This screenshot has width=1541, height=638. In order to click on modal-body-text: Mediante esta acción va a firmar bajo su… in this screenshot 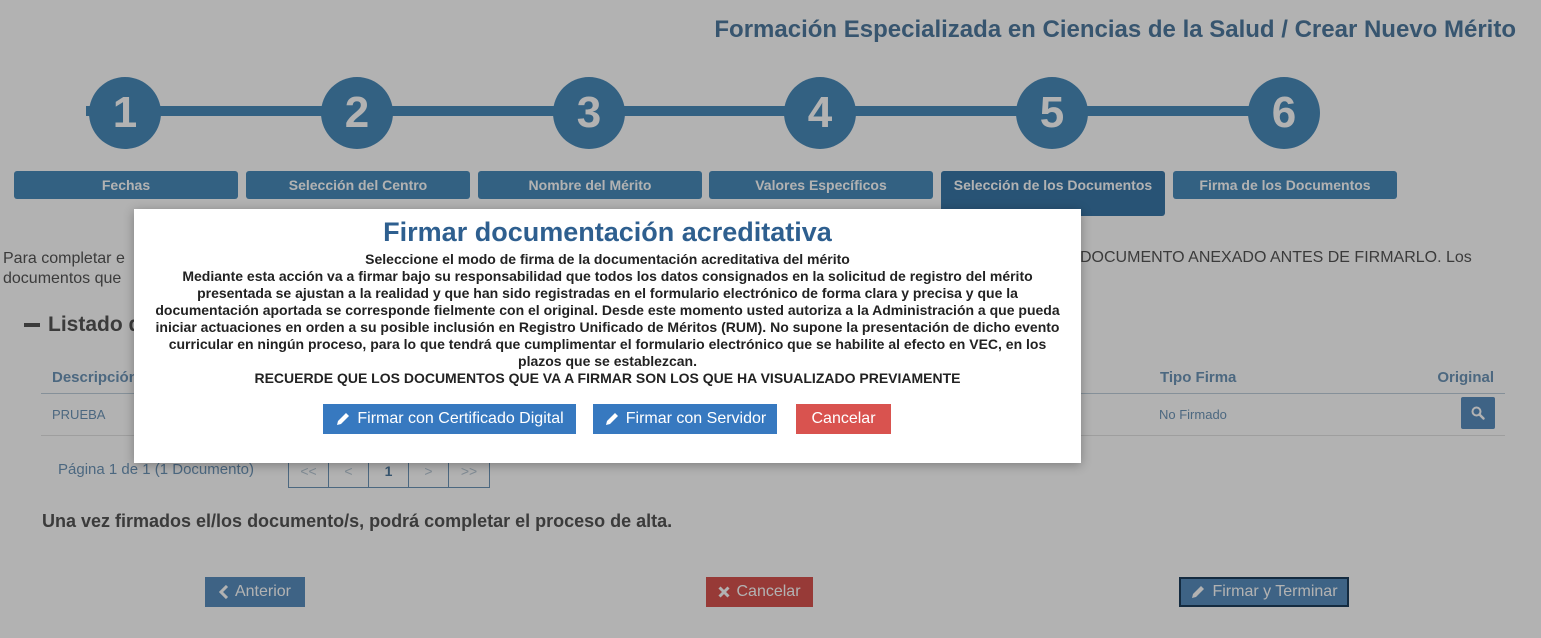, I will do `click(607, 318)`.